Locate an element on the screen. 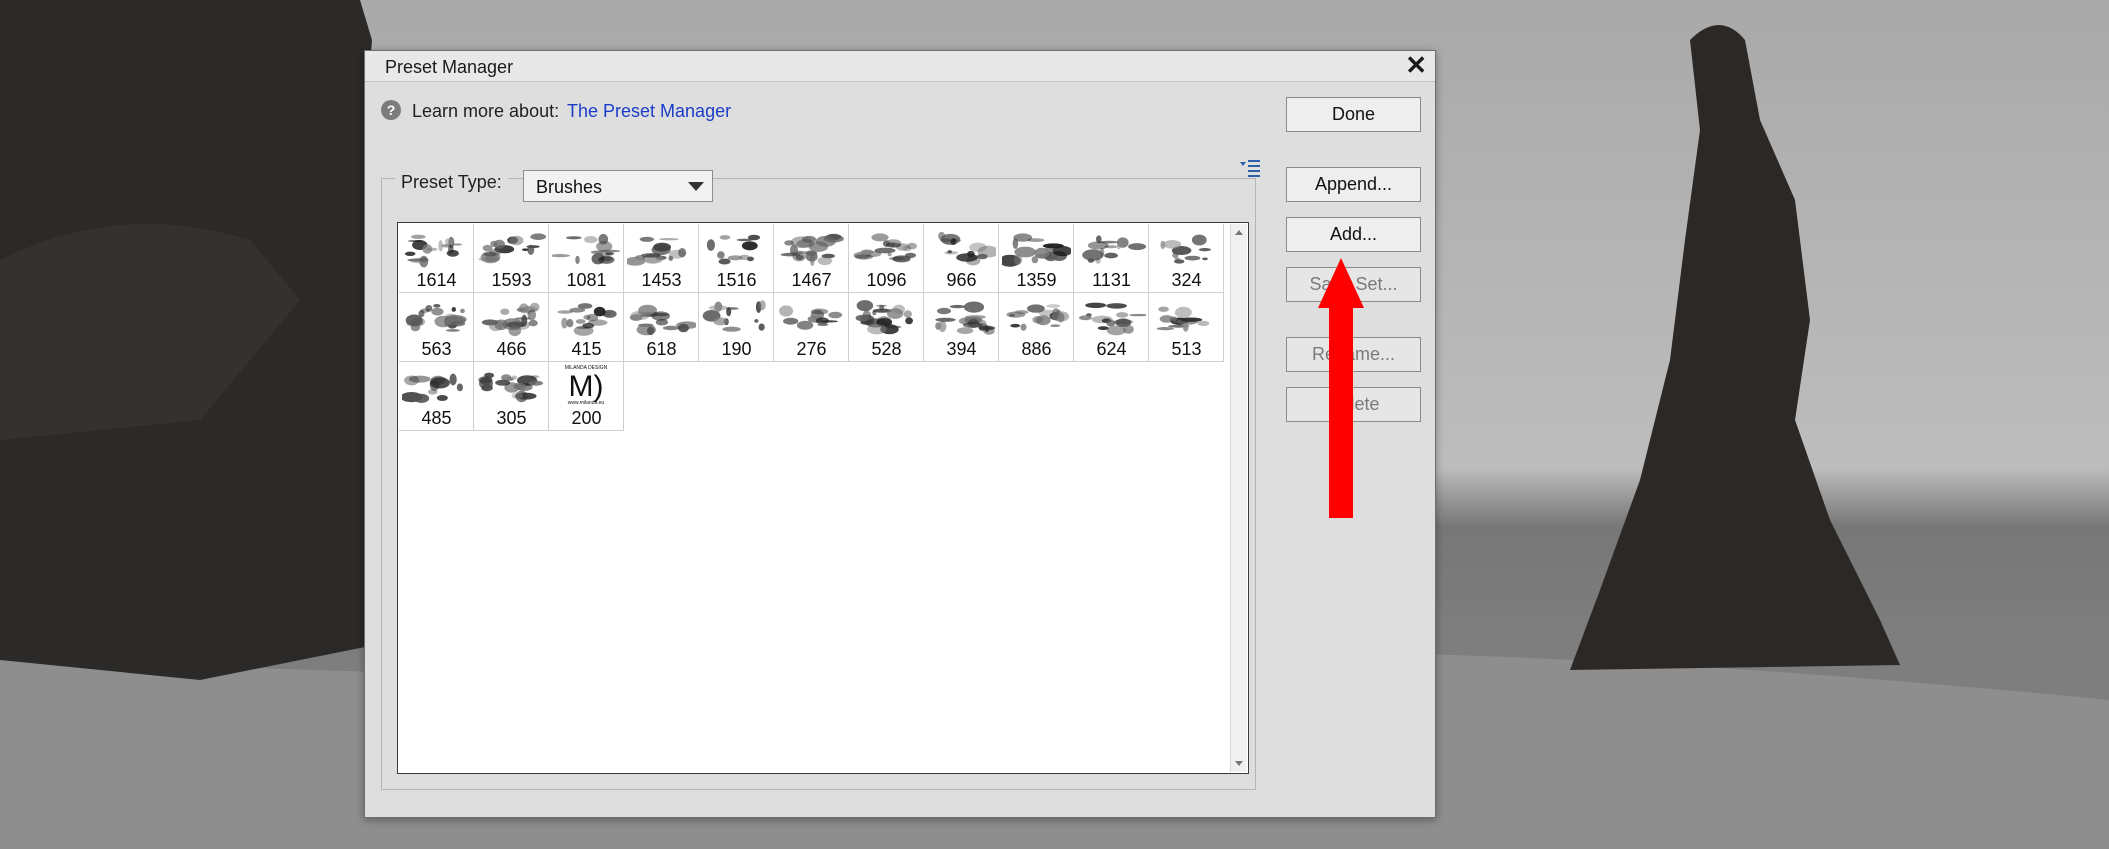 This screenshot has width=2109, height=849. brush-preset: 1453 is located at coordinates (661, 258).